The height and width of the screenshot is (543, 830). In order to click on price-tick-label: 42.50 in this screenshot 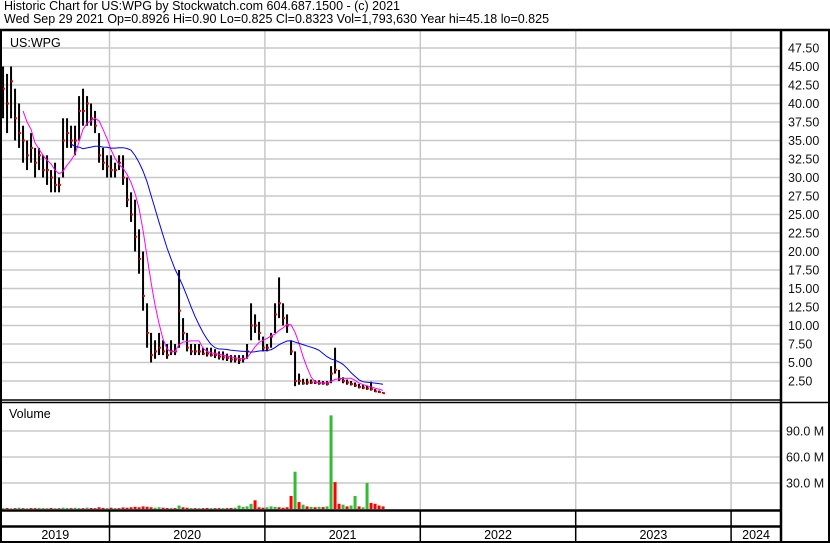, I will do `click(803, 86)`.